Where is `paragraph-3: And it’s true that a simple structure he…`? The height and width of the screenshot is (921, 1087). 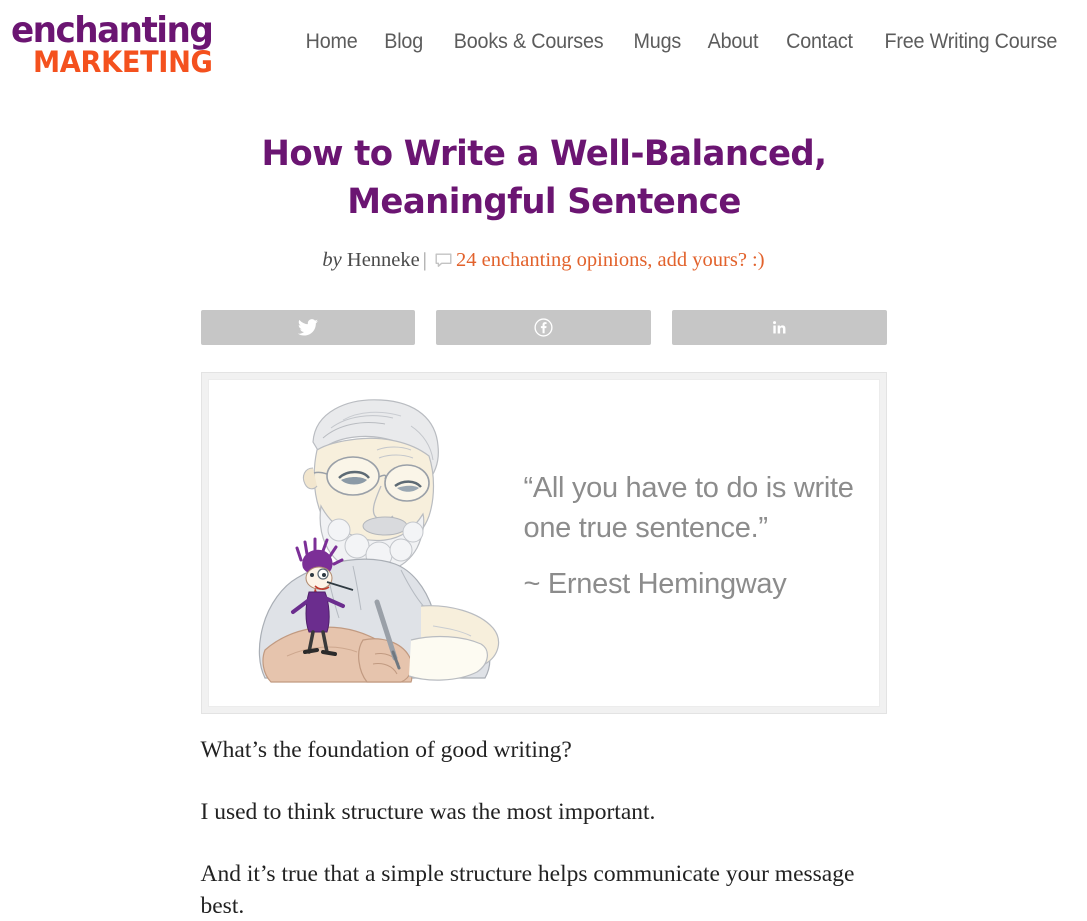
paragraph-3: And it’s true that a simple structure he… is located at coordinates (527, 890).